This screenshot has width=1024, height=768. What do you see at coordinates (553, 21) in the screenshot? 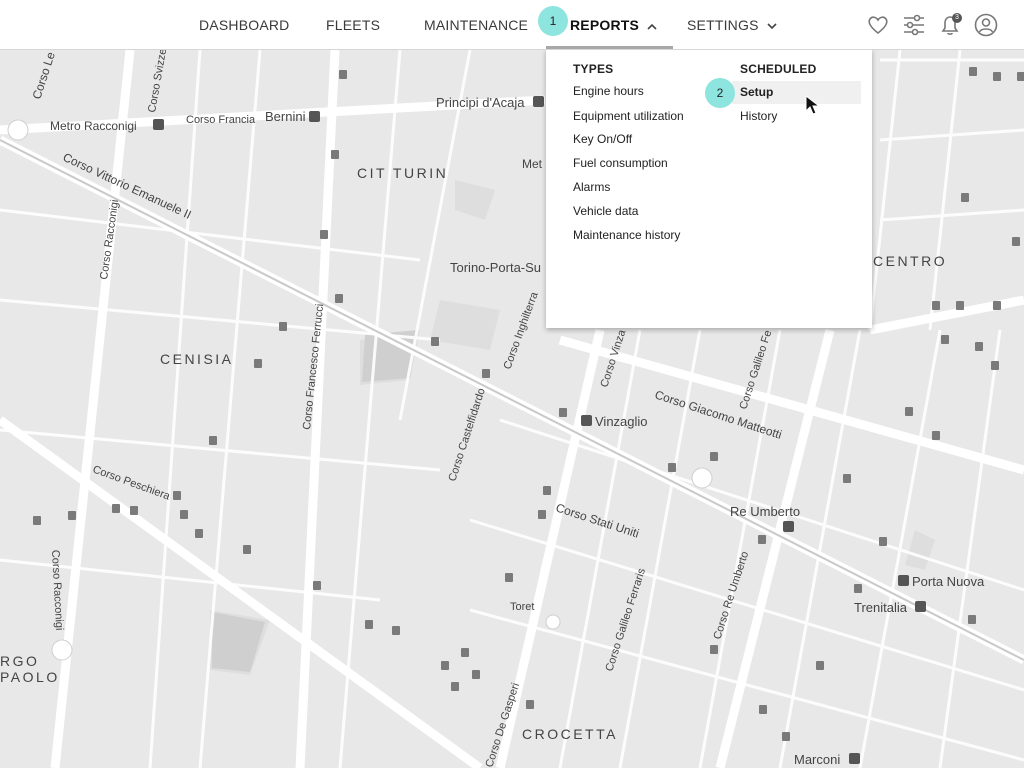
I see `step-marker-1: 1` at bounding box center [553, 21].